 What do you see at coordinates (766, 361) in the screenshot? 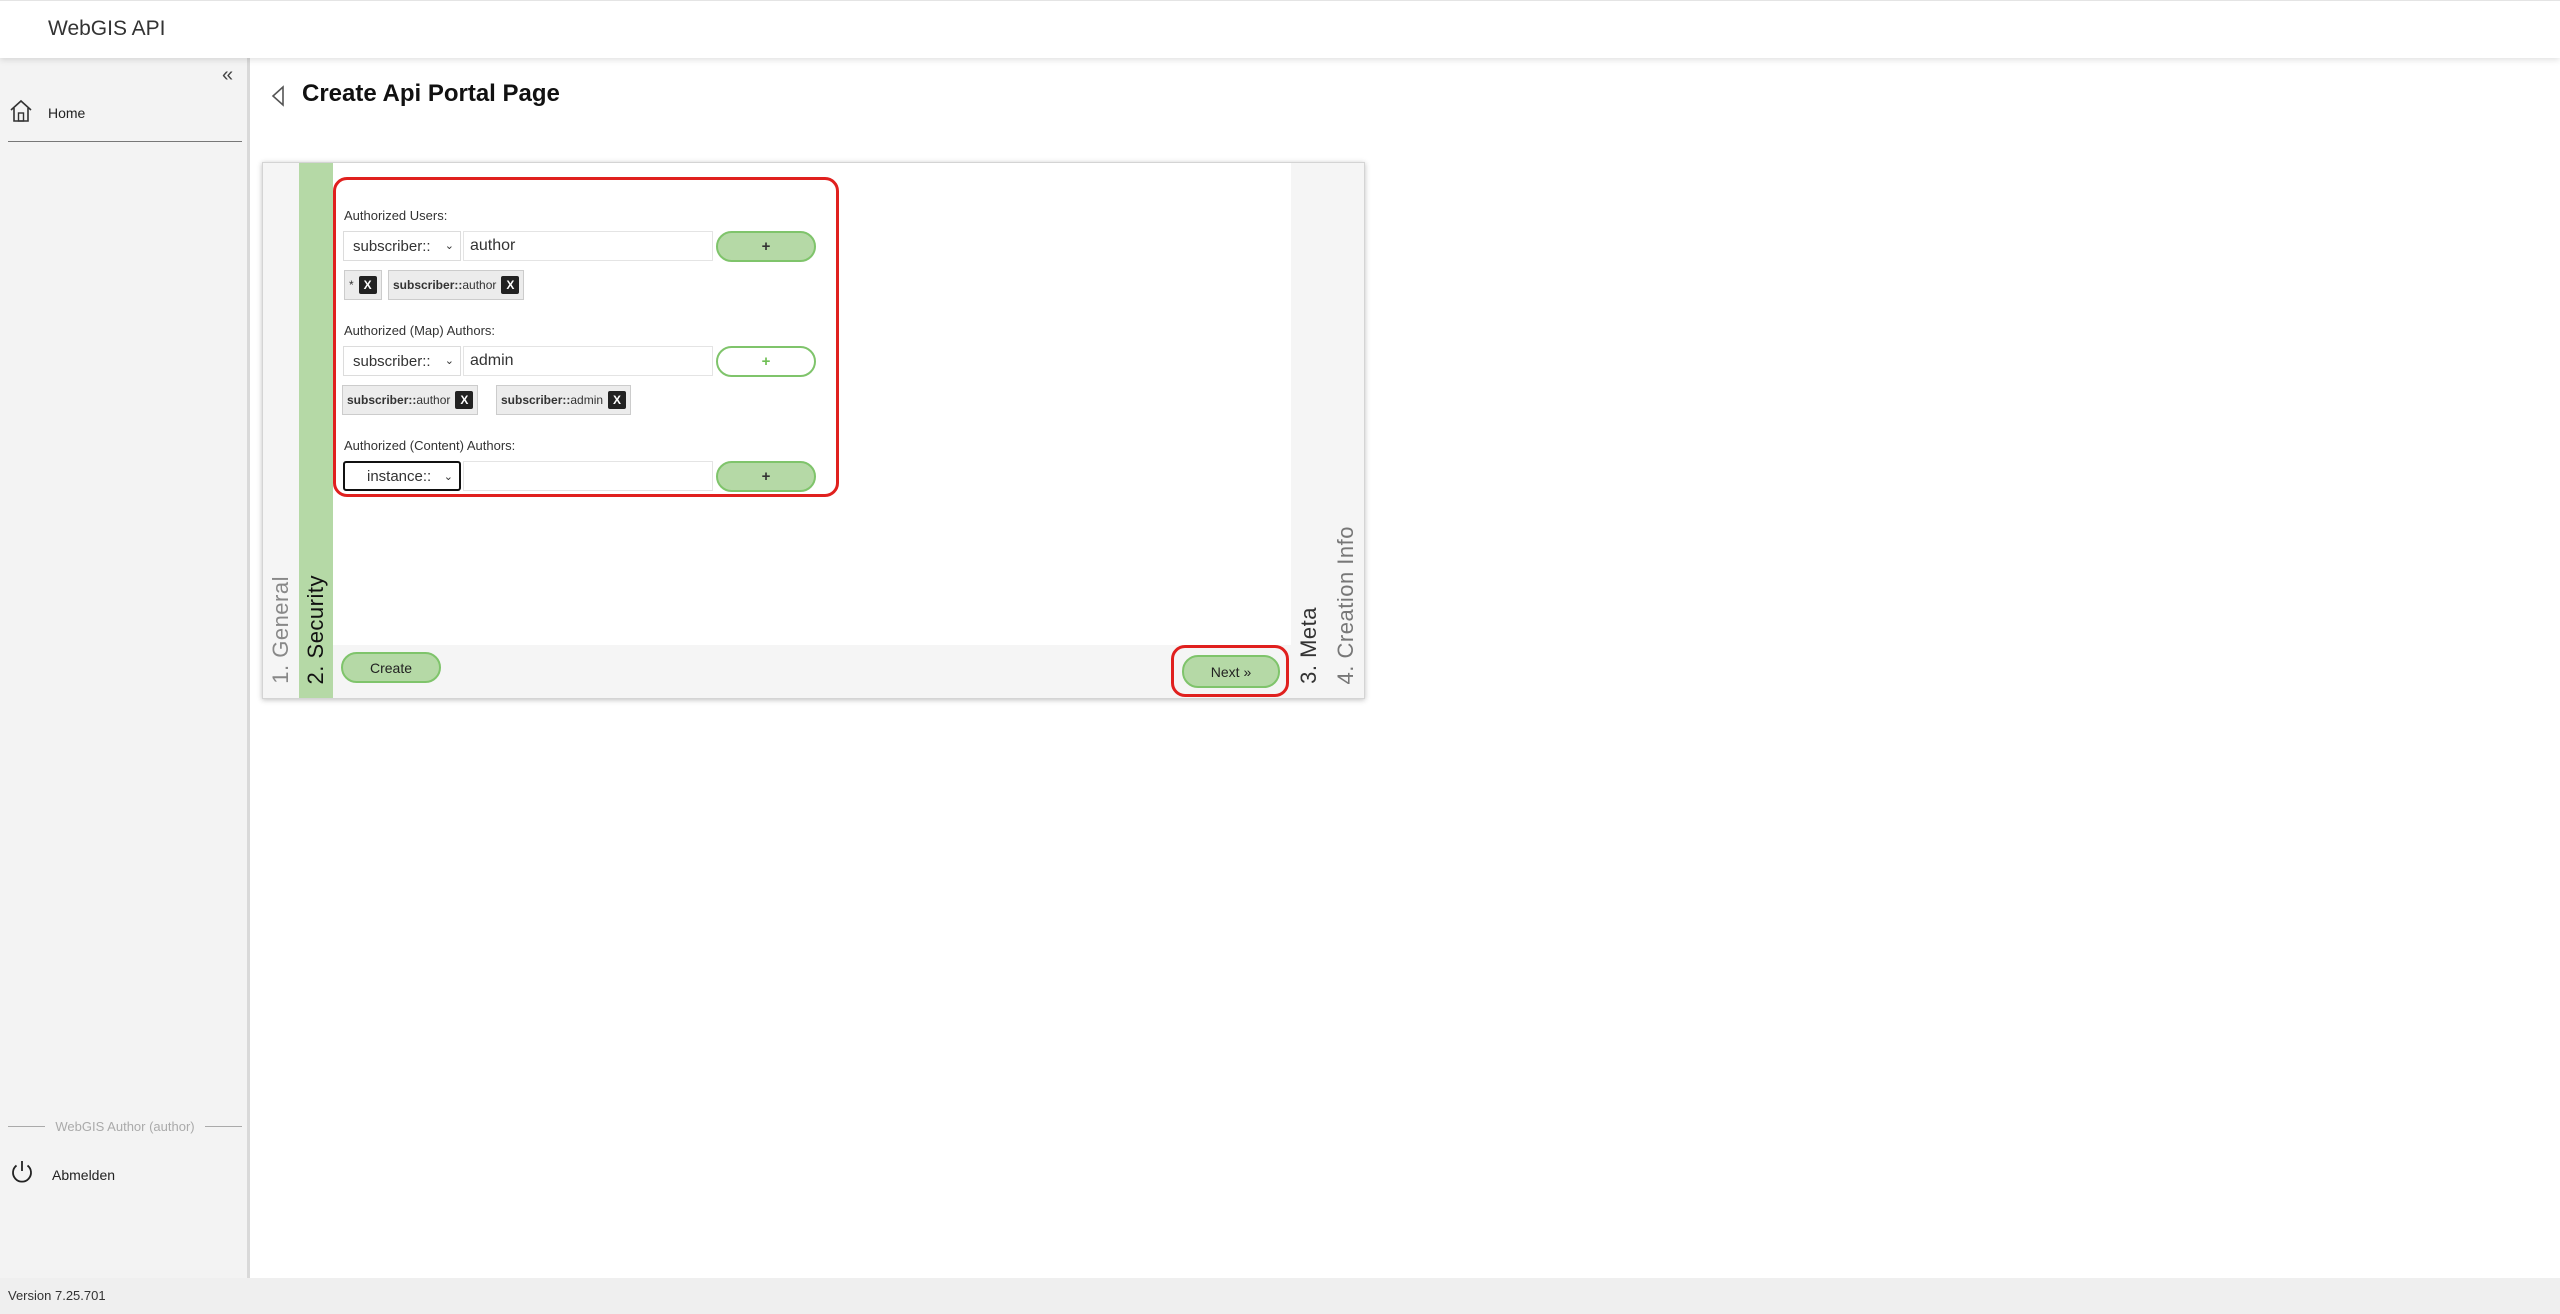
I see `add-map-author-button: +` at bounding box center [766, 361].